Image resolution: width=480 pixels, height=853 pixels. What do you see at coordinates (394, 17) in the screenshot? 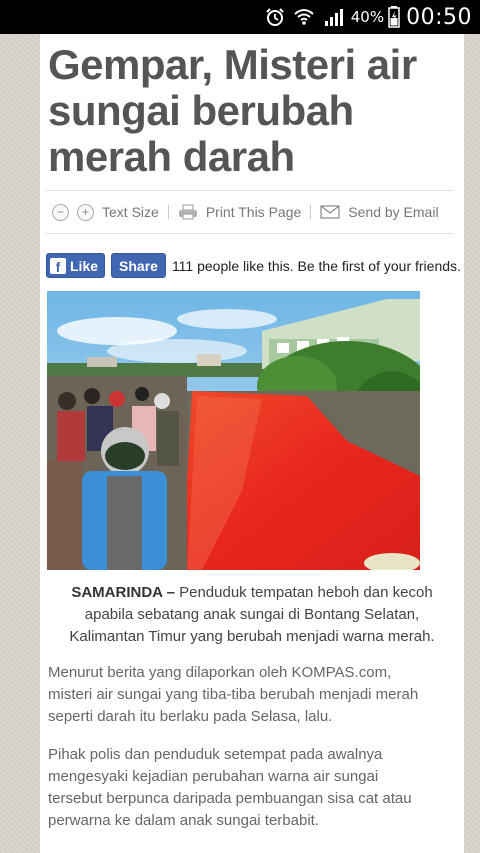
I see `battery-icon` at bounding box center [394, 17].